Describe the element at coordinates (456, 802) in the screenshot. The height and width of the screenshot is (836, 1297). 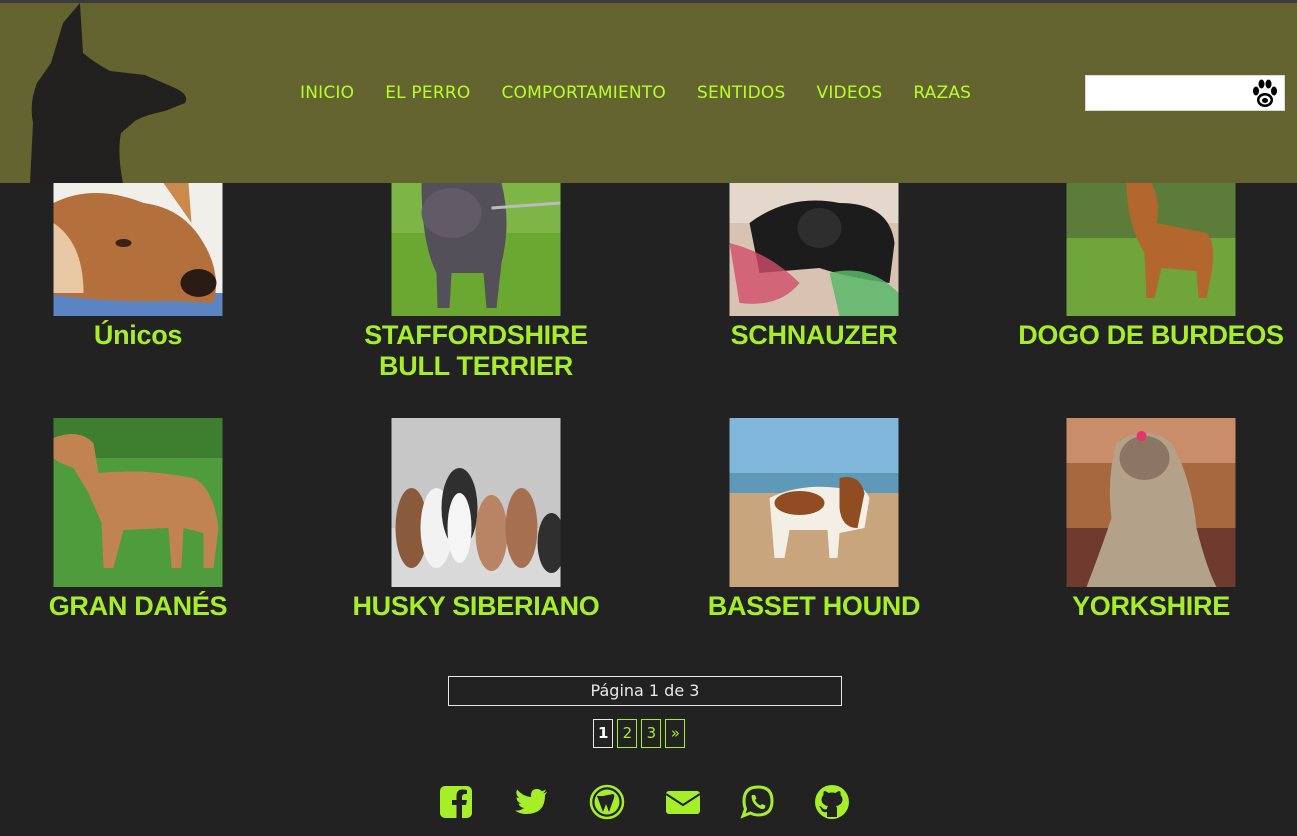
I see `facebook-icon` at that location.